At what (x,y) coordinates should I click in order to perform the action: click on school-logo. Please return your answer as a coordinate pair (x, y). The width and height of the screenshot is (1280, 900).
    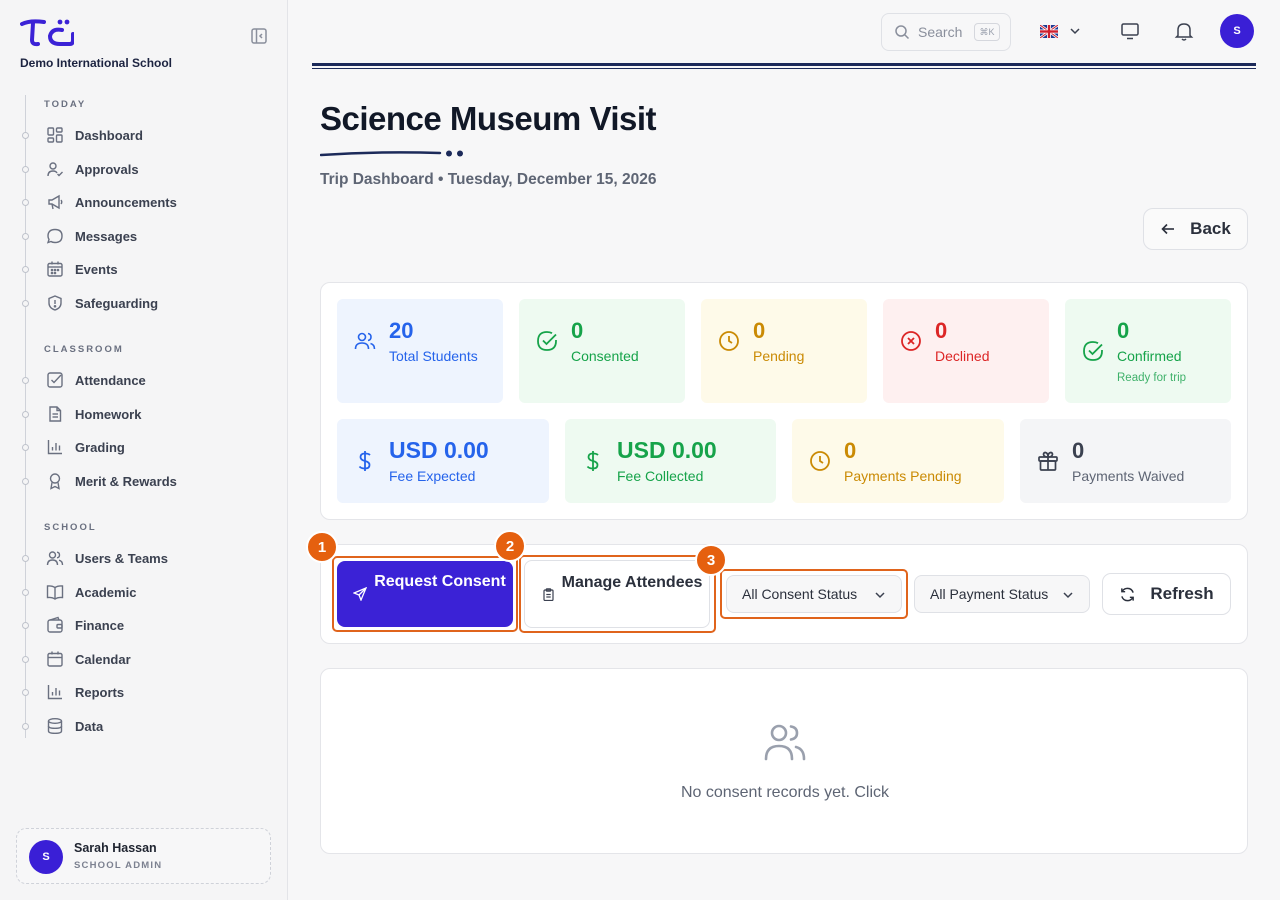
    Looking at the image, I should click on (47, 35).